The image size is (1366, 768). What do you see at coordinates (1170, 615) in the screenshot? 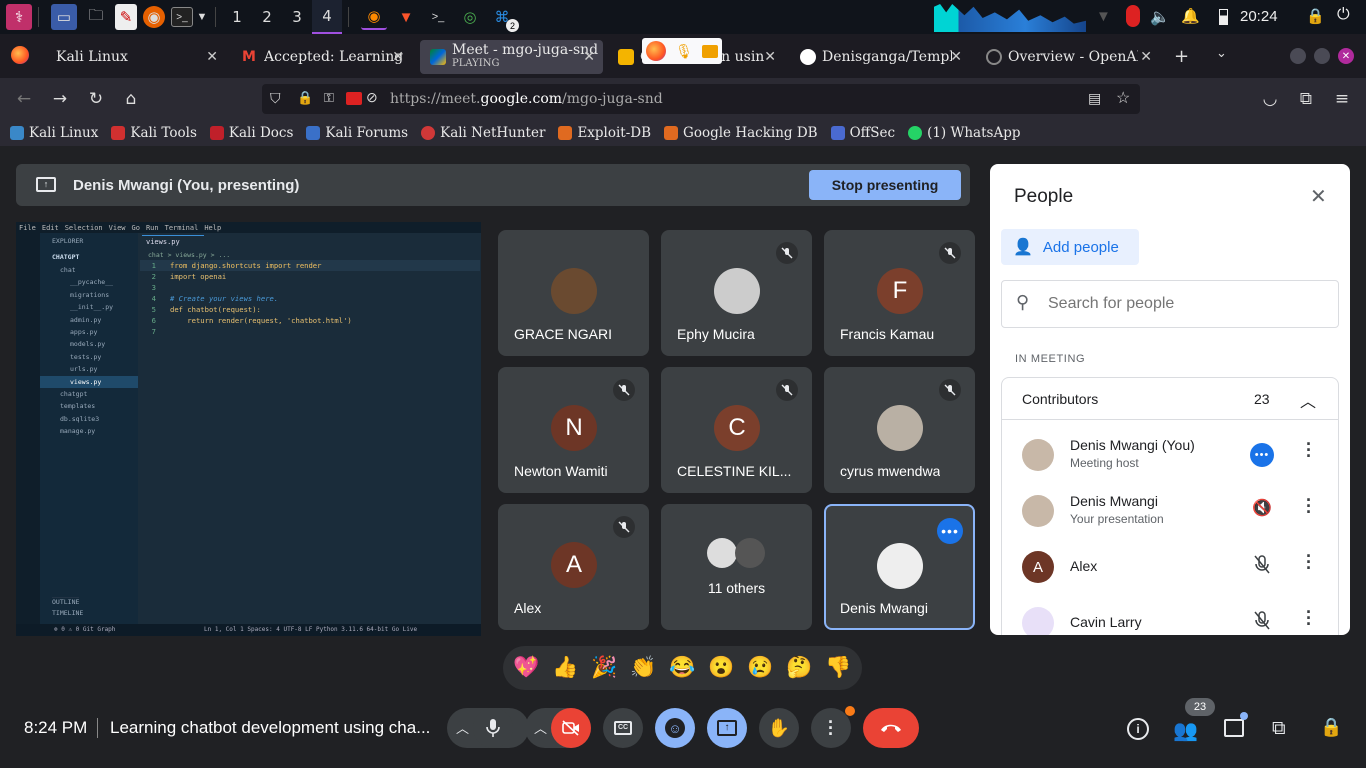
I see `participant-row: Cavin Larry · · ·` at bounding box center [1170, 615].